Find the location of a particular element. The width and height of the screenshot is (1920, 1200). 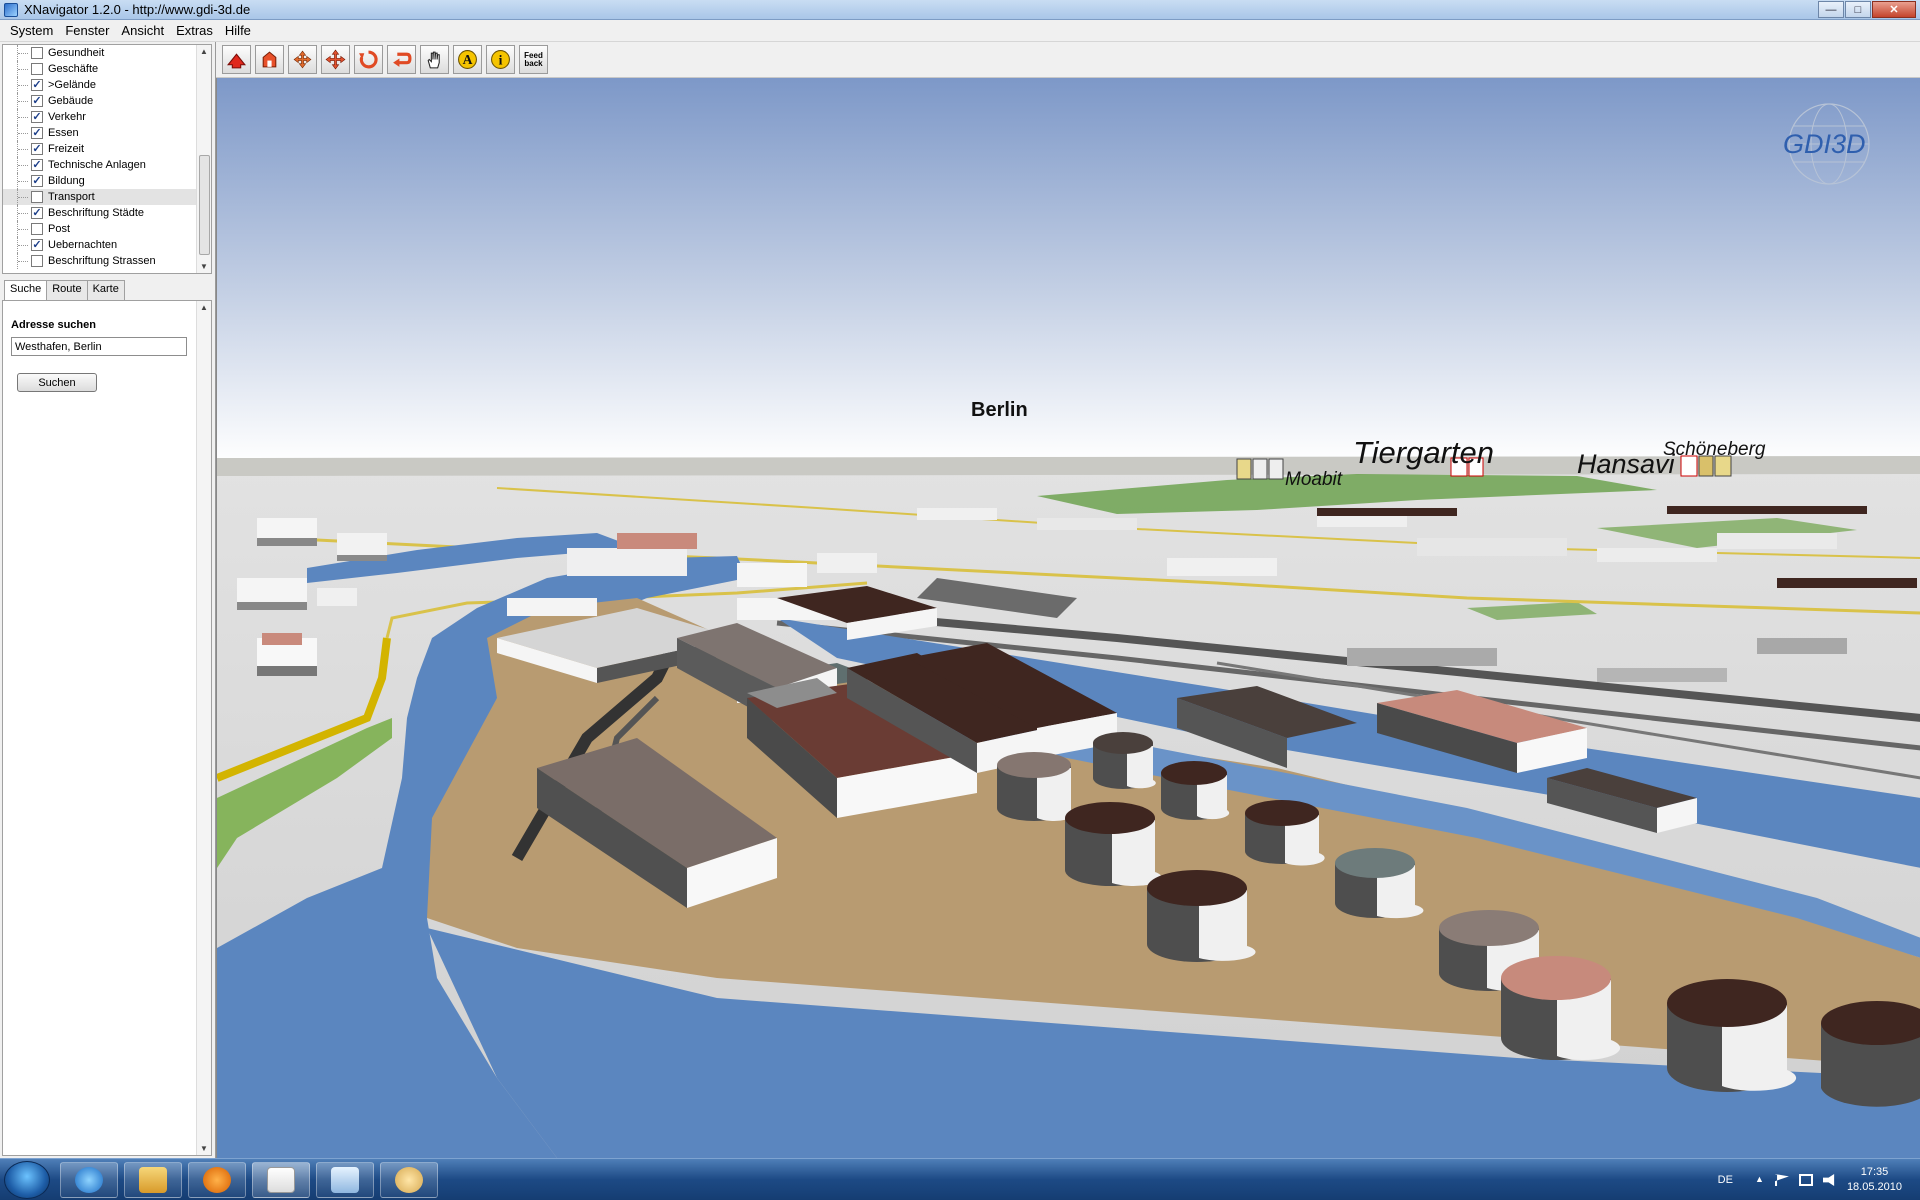

menu-ansicht: Ansicht is located at coordinates (142, 30).